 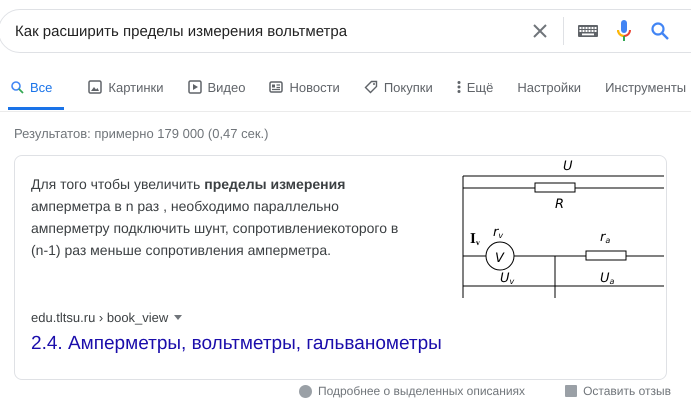 What do you see at coordinates (398, 87) in the screenshot?
I see `tab: Покупки` at bounding box center [398, 87].